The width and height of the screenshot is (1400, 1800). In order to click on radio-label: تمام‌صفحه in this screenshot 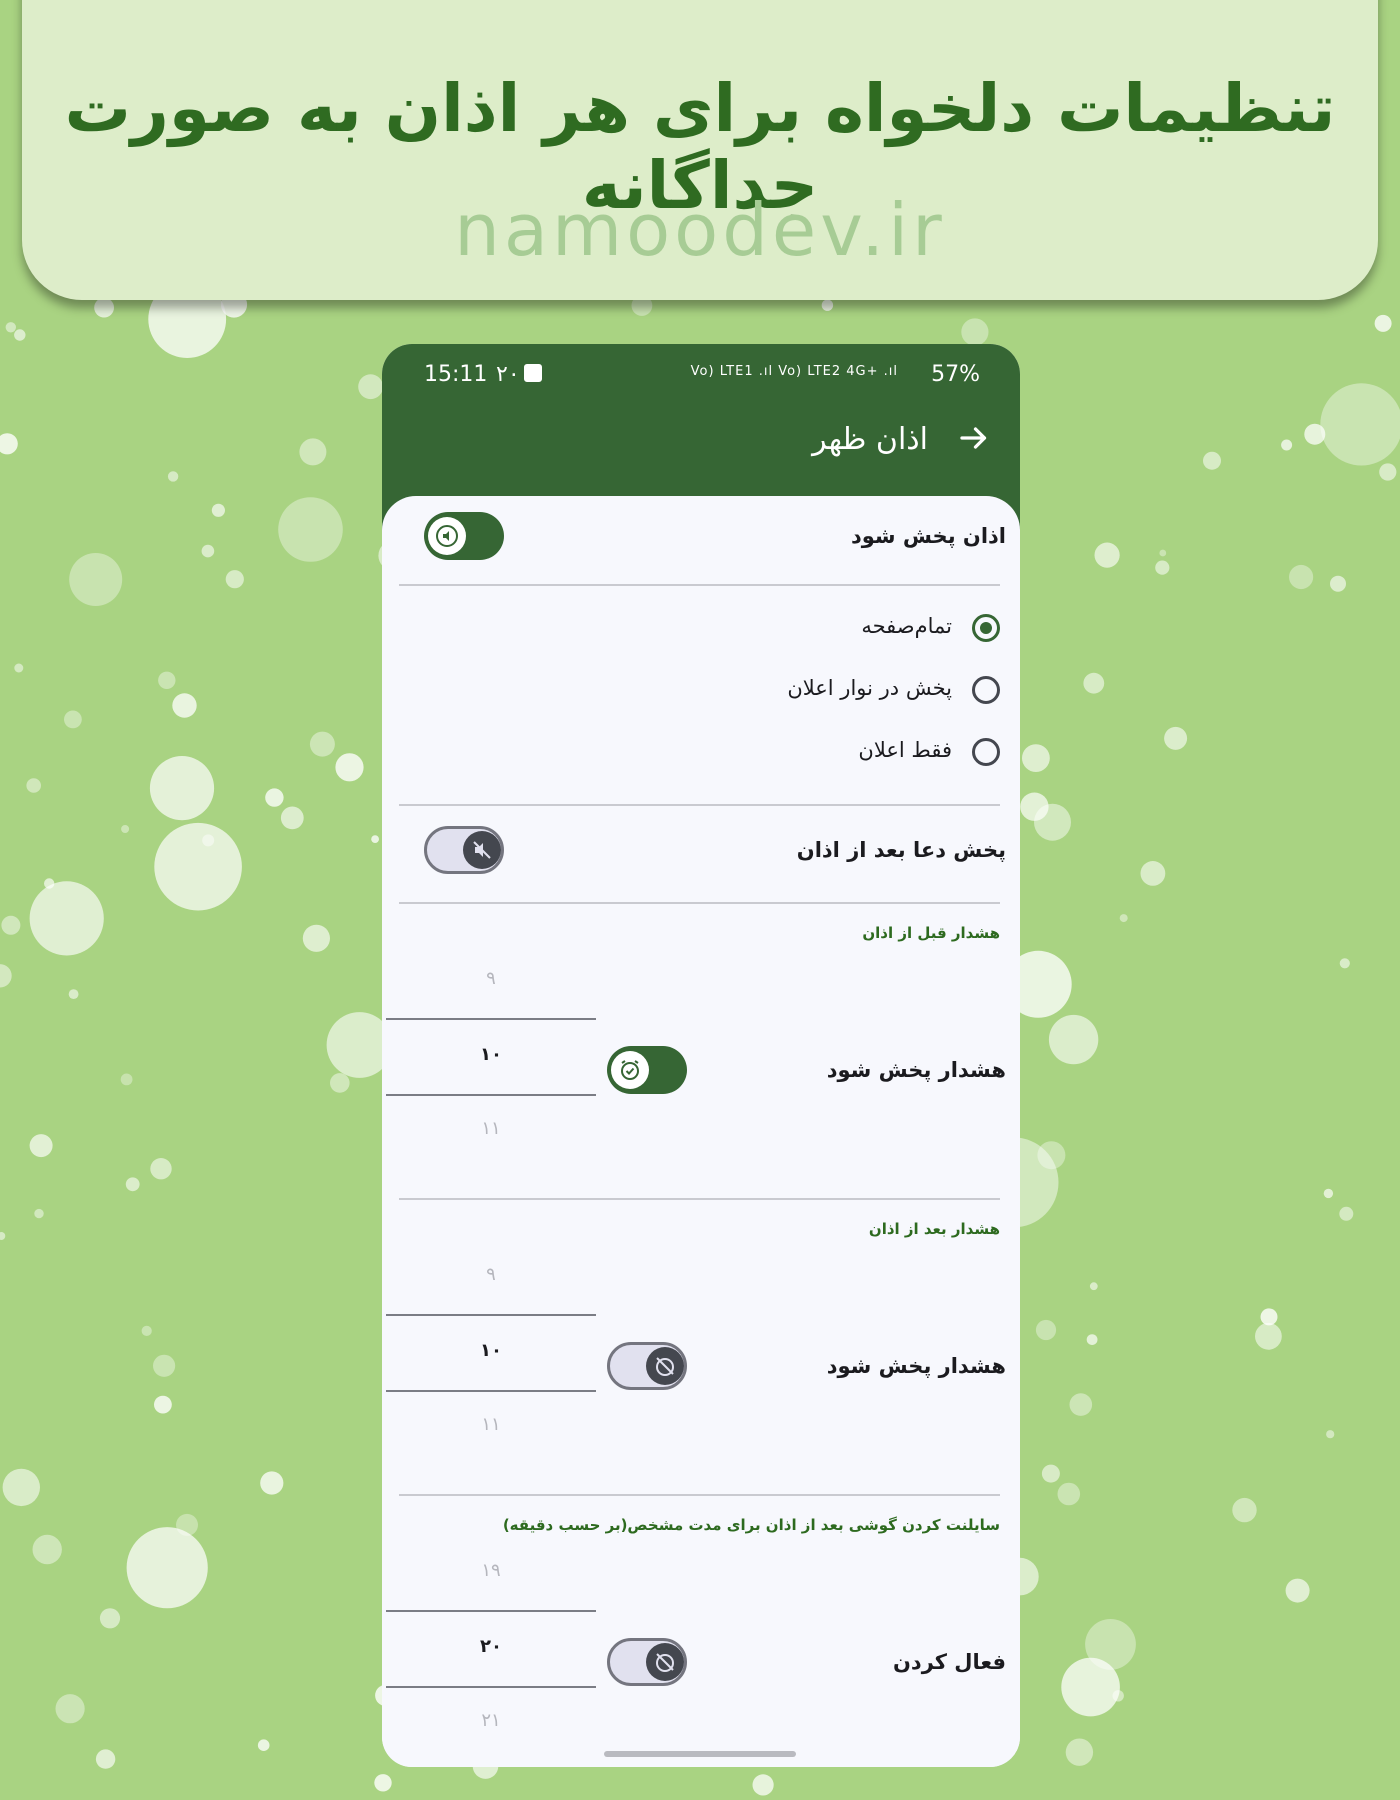, I will do `click(906, 626)`.